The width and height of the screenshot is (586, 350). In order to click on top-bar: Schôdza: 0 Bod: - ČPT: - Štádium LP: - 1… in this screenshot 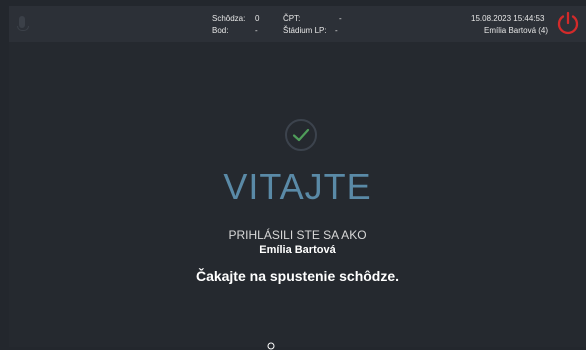, I will do `click(297, 24)`.